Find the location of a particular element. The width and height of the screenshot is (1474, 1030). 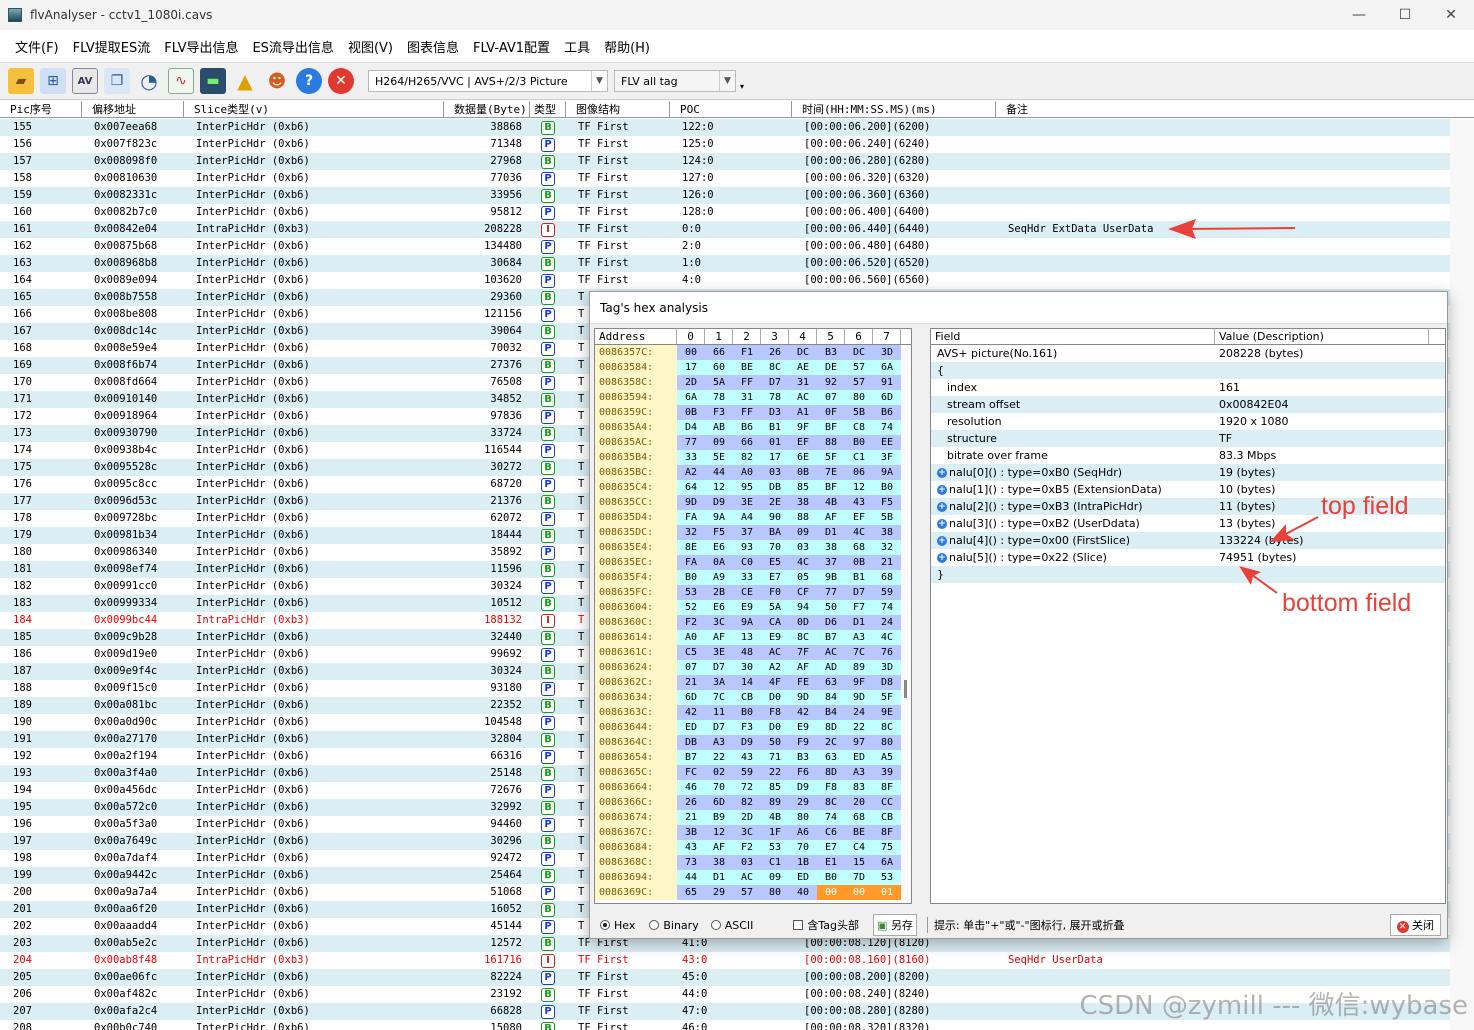

hex-scrollbar is located at coordinates (906, 624).